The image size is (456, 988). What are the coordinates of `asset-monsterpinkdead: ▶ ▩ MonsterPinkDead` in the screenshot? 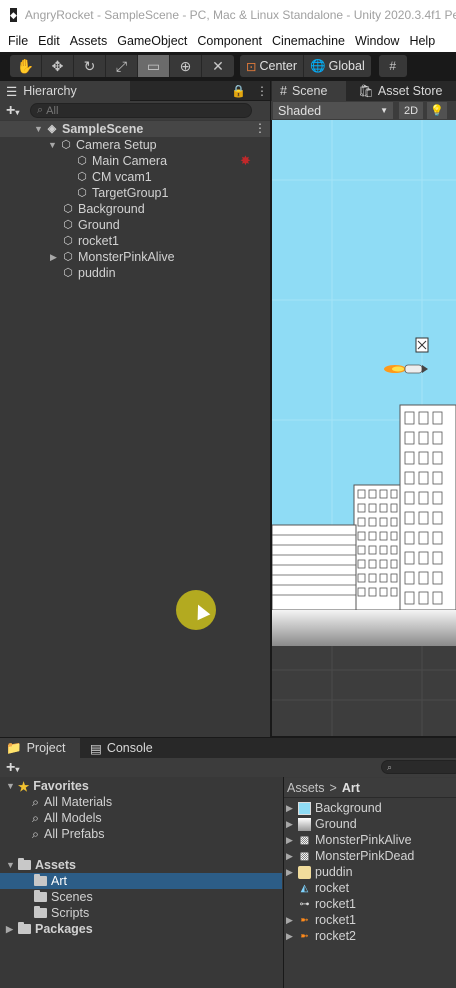 It's located at (350, 856).